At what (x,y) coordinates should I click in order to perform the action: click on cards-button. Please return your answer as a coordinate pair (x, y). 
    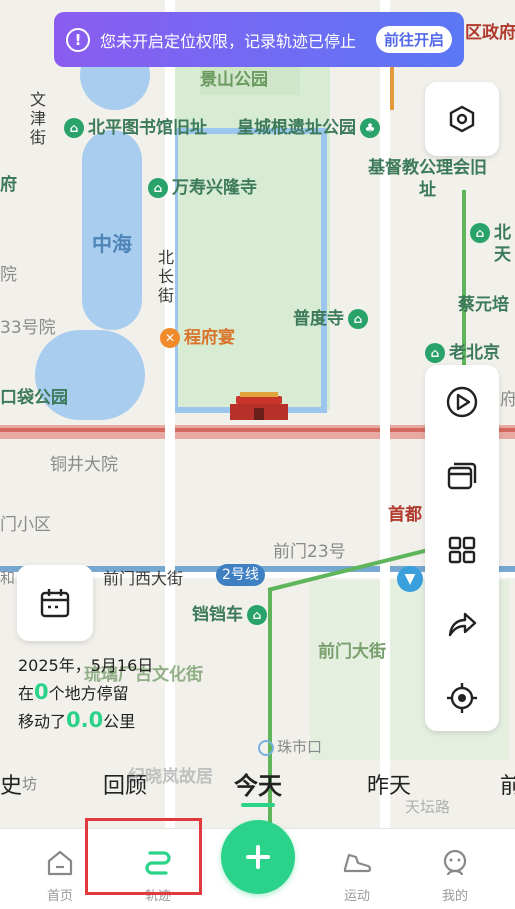
    Looking at the image, I should click on (462, 476).